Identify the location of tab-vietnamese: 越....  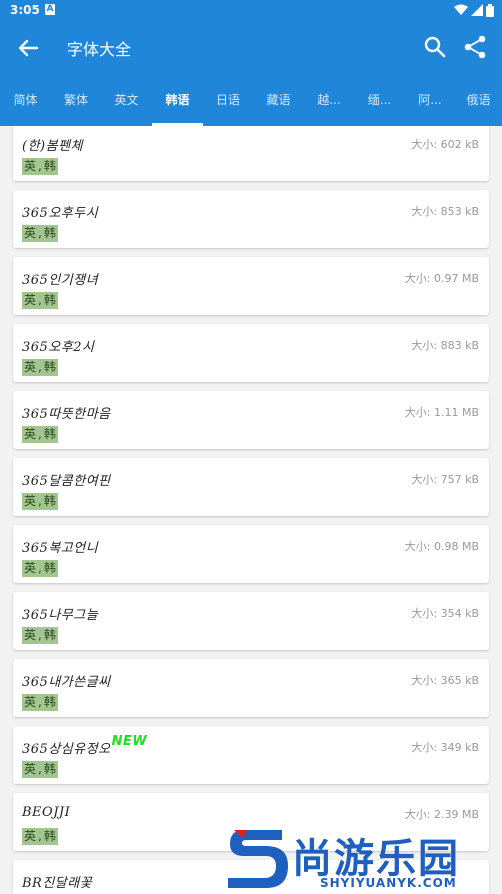
(329, 101).